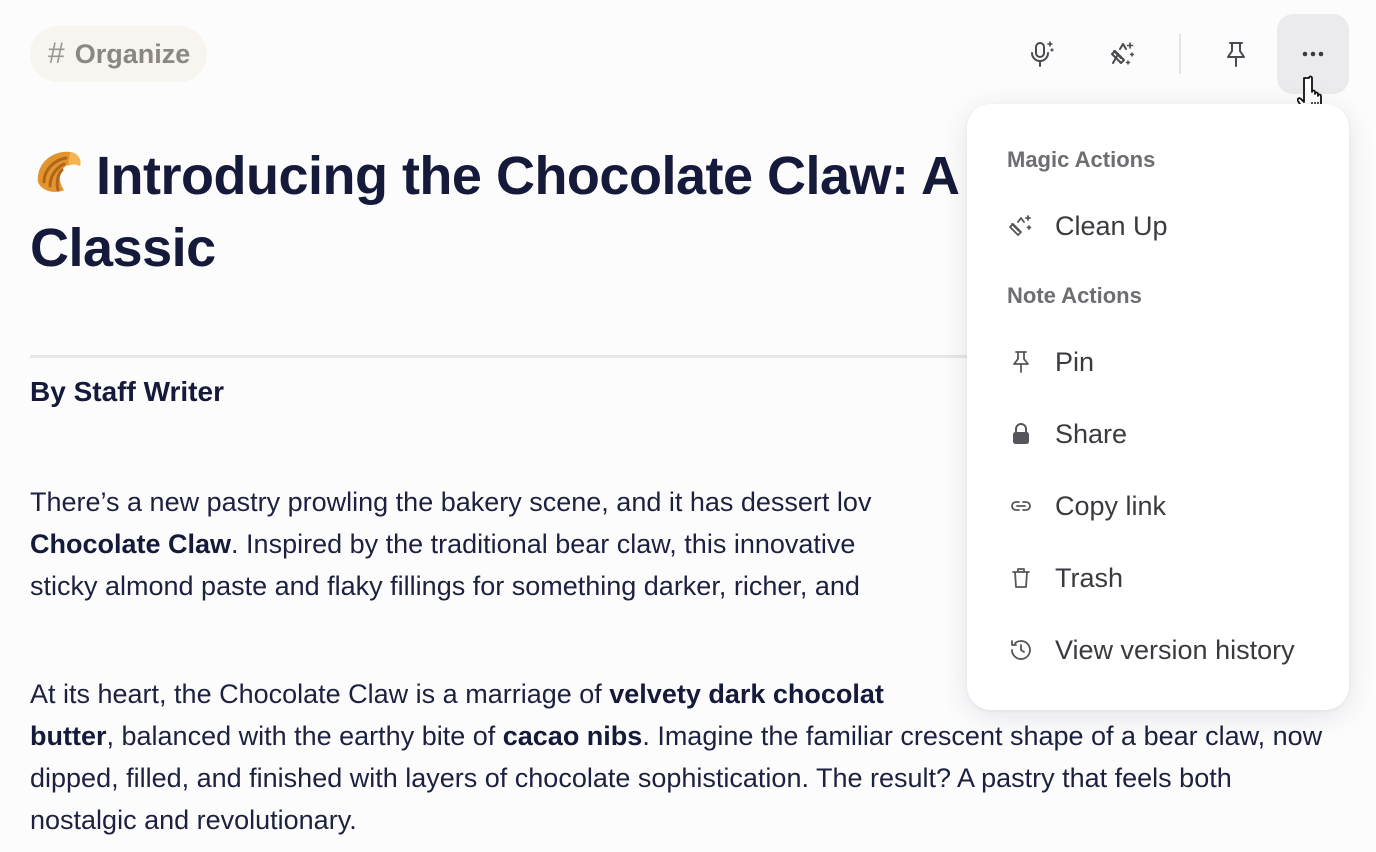  I want to click on microphone-sparkle-icon, so click(1042, 54).